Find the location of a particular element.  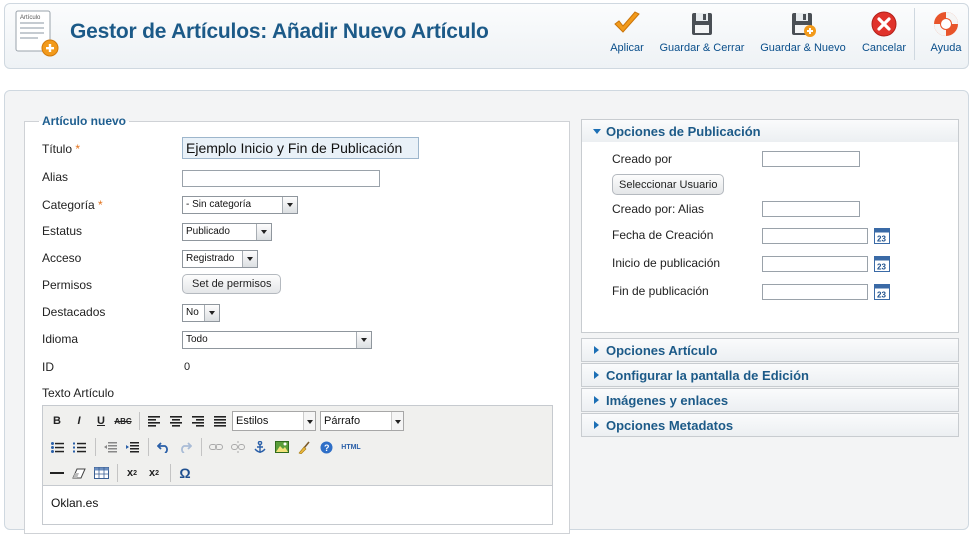

publish-up-input is located at coordinates (815, 264).